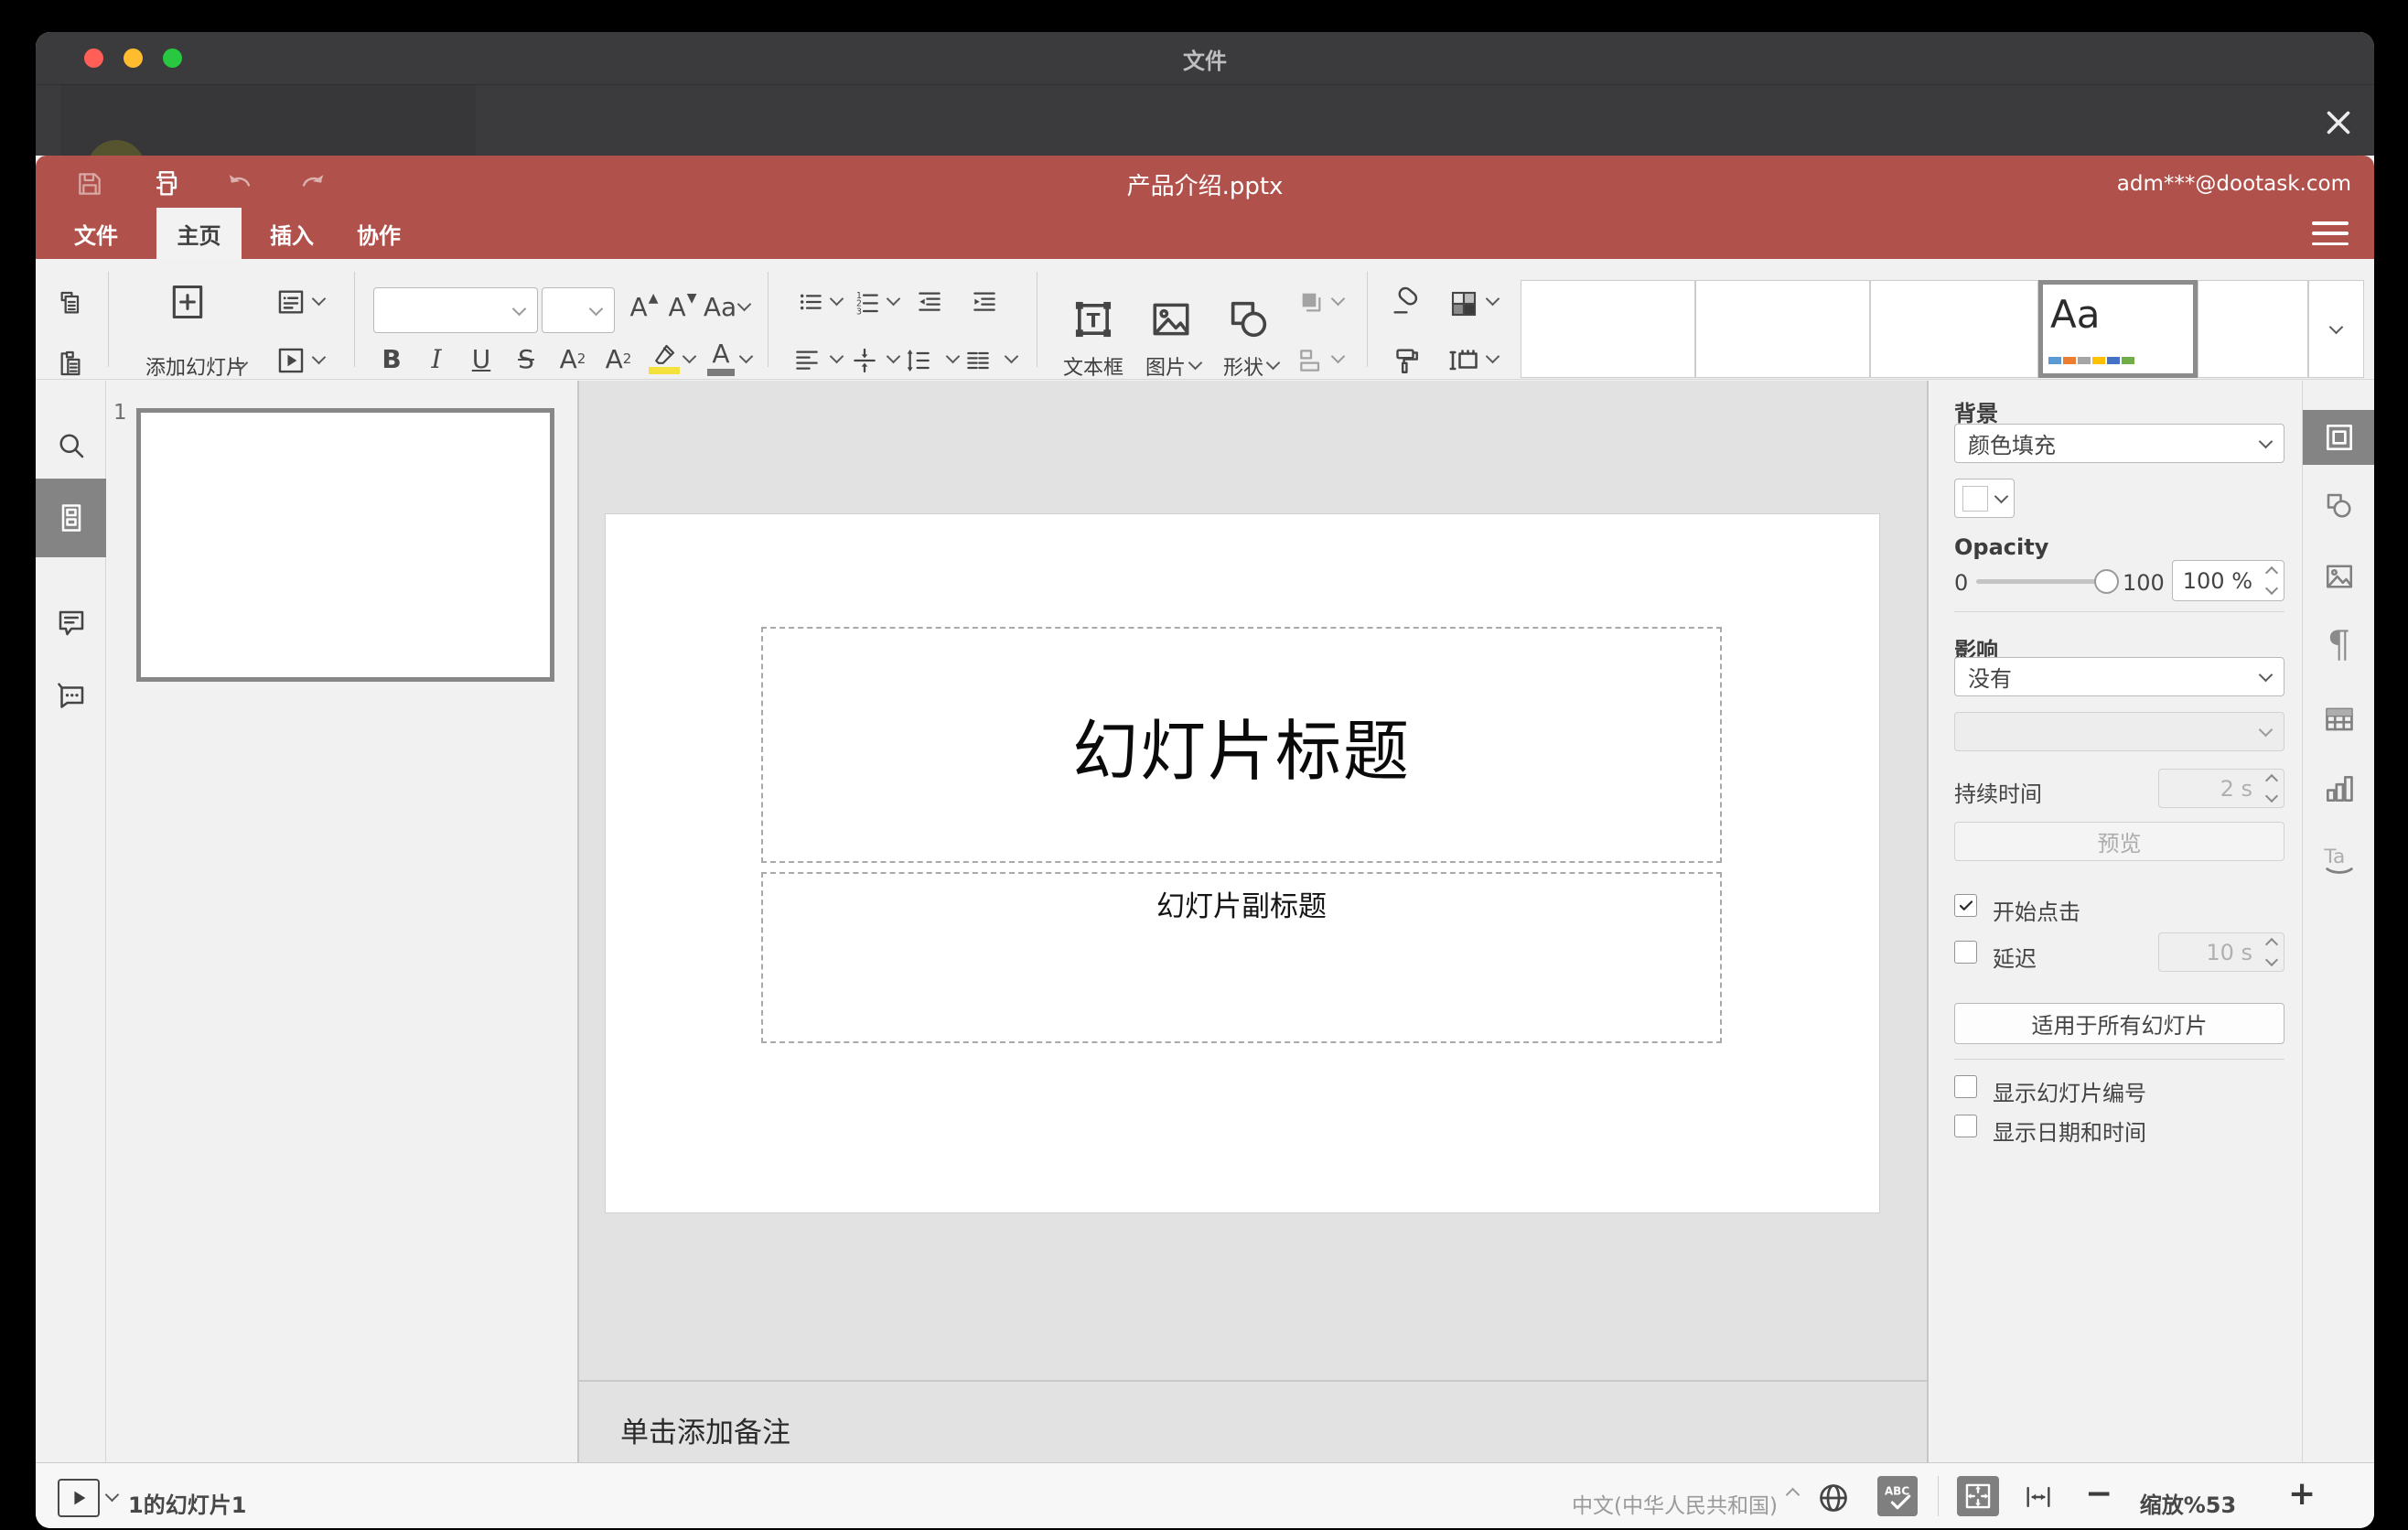 This screenshot has width=2408, height=1530. I want to click on slideshow-mode-dropdown-icon, so click(112, 1495).